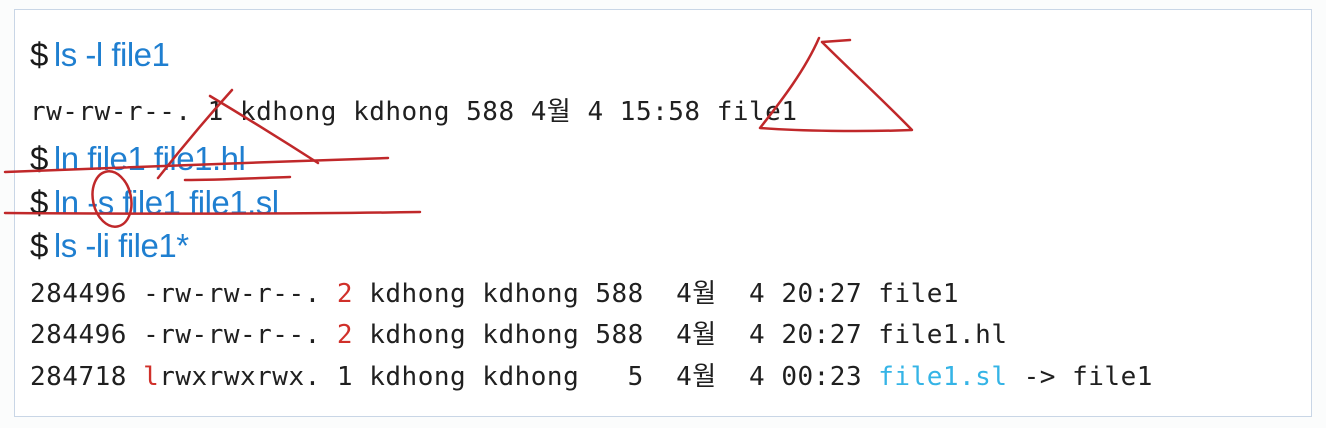 Image resolution: width=1326 pixels, height=428 pixels. I want to click on command-text: ls -li file1*, so click(121, 245).